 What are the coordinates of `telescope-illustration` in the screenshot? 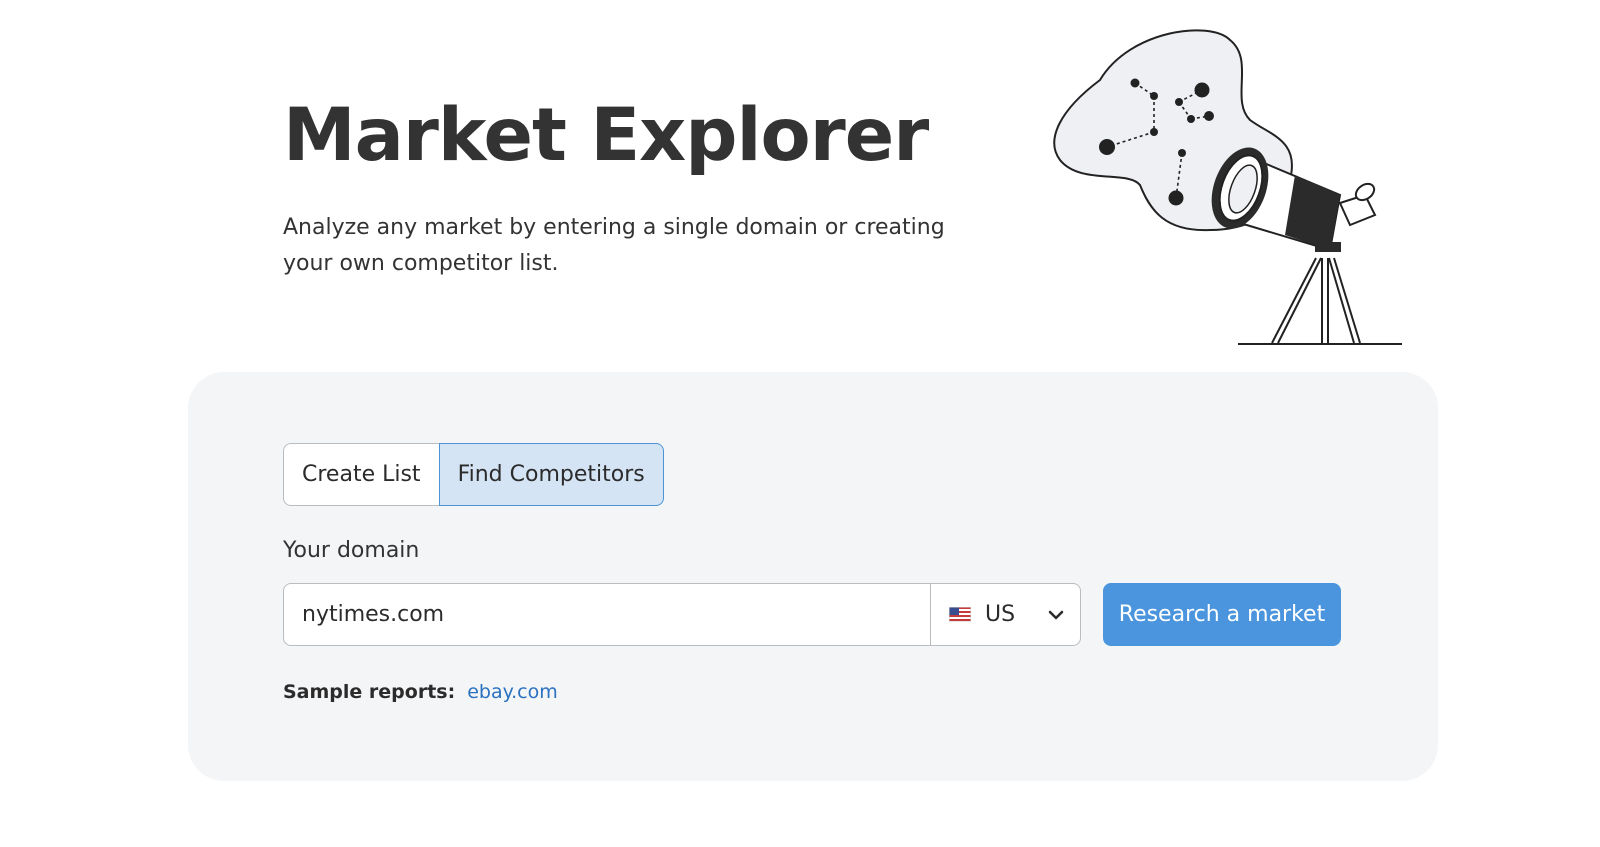 It's located at (1227, 187).